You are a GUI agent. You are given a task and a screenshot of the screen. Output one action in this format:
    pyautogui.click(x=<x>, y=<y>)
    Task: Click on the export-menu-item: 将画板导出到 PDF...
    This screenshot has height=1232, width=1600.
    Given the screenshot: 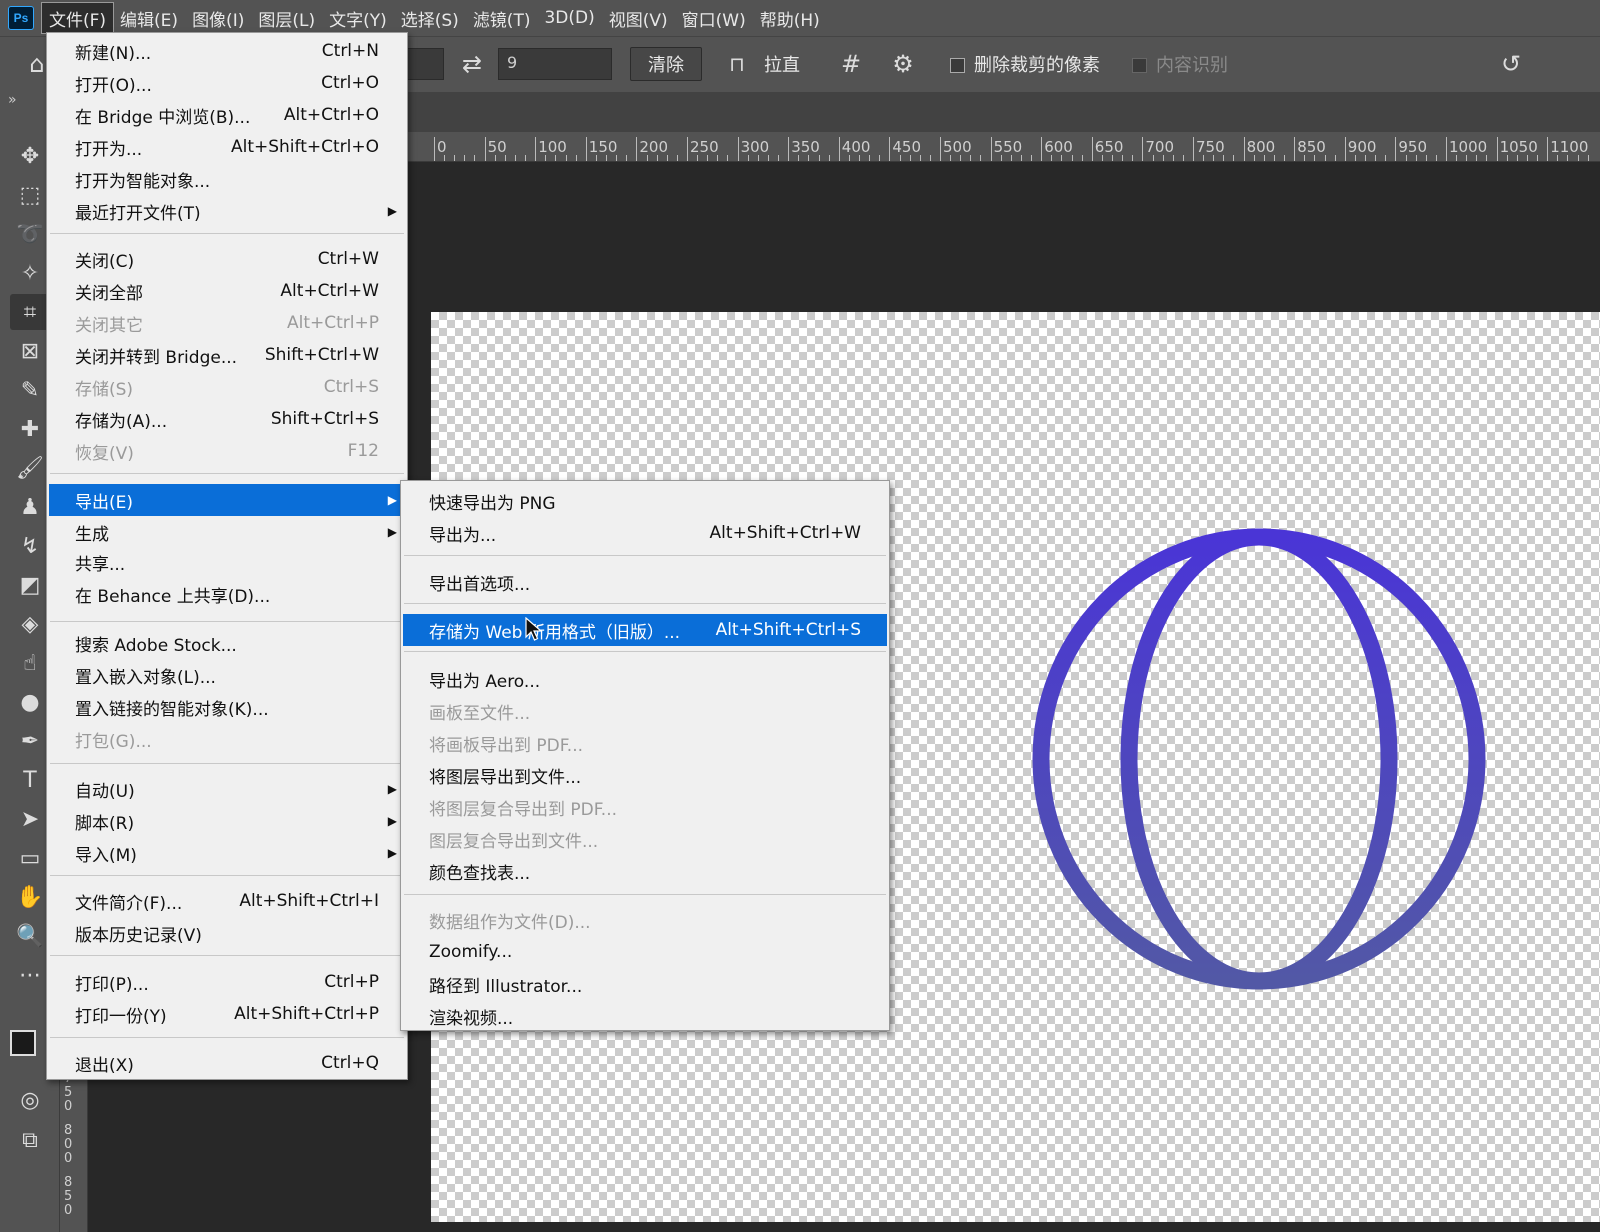 What is the action you would take?
    pyautogui.click(x=645, y=743)
    